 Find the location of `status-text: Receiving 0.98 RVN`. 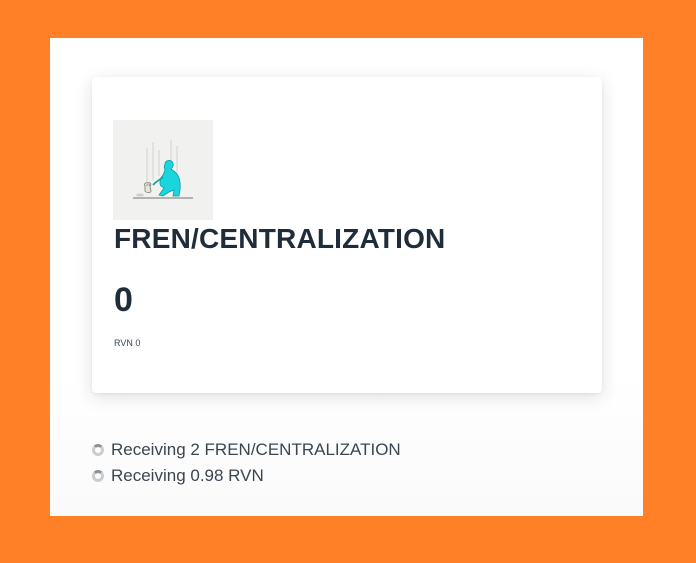

status-text: Receiving 0.98 RVN is located at coordinates (187, 475).